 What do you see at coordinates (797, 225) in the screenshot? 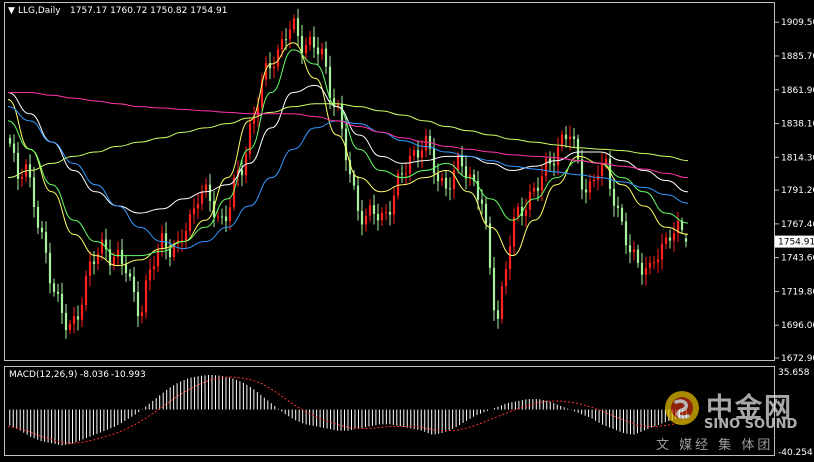
I see `price-tick-label: 1767.40` at bounding box center [797, 225].